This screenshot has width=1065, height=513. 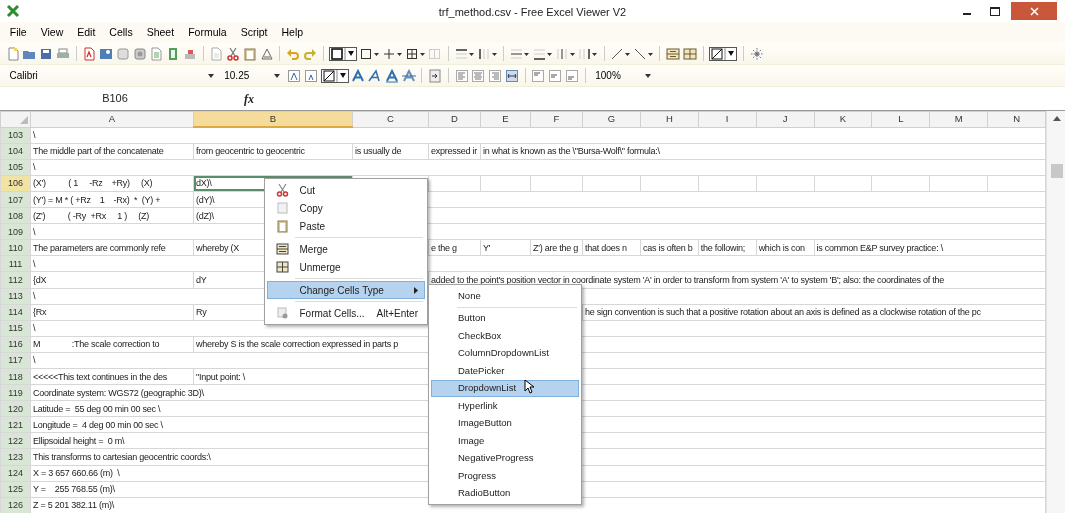 What do you see at coordinates (74, 489) in the screenshot?
I see `cell-text: Y = 255 768.55 (m)\` at bounding box center [74, 489].